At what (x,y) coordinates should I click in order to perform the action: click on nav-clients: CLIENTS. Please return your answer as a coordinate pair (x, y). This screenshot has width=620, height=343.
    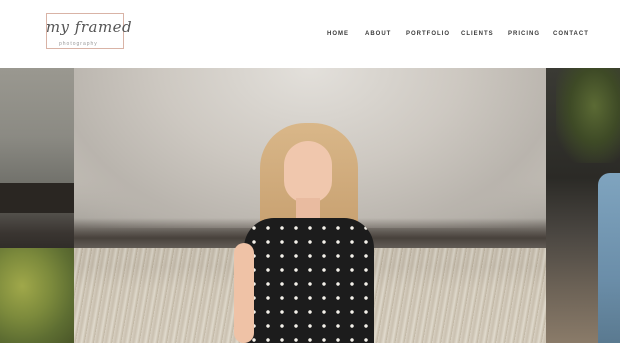
    Looking at the image, I should click on (477, 34).